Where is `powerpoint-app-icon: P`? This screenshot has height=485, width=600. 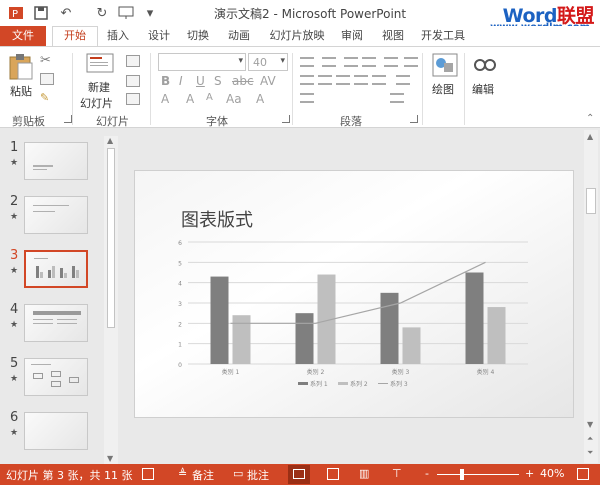 powerpoint-app-icon: P is located at coordinates (16, 13).